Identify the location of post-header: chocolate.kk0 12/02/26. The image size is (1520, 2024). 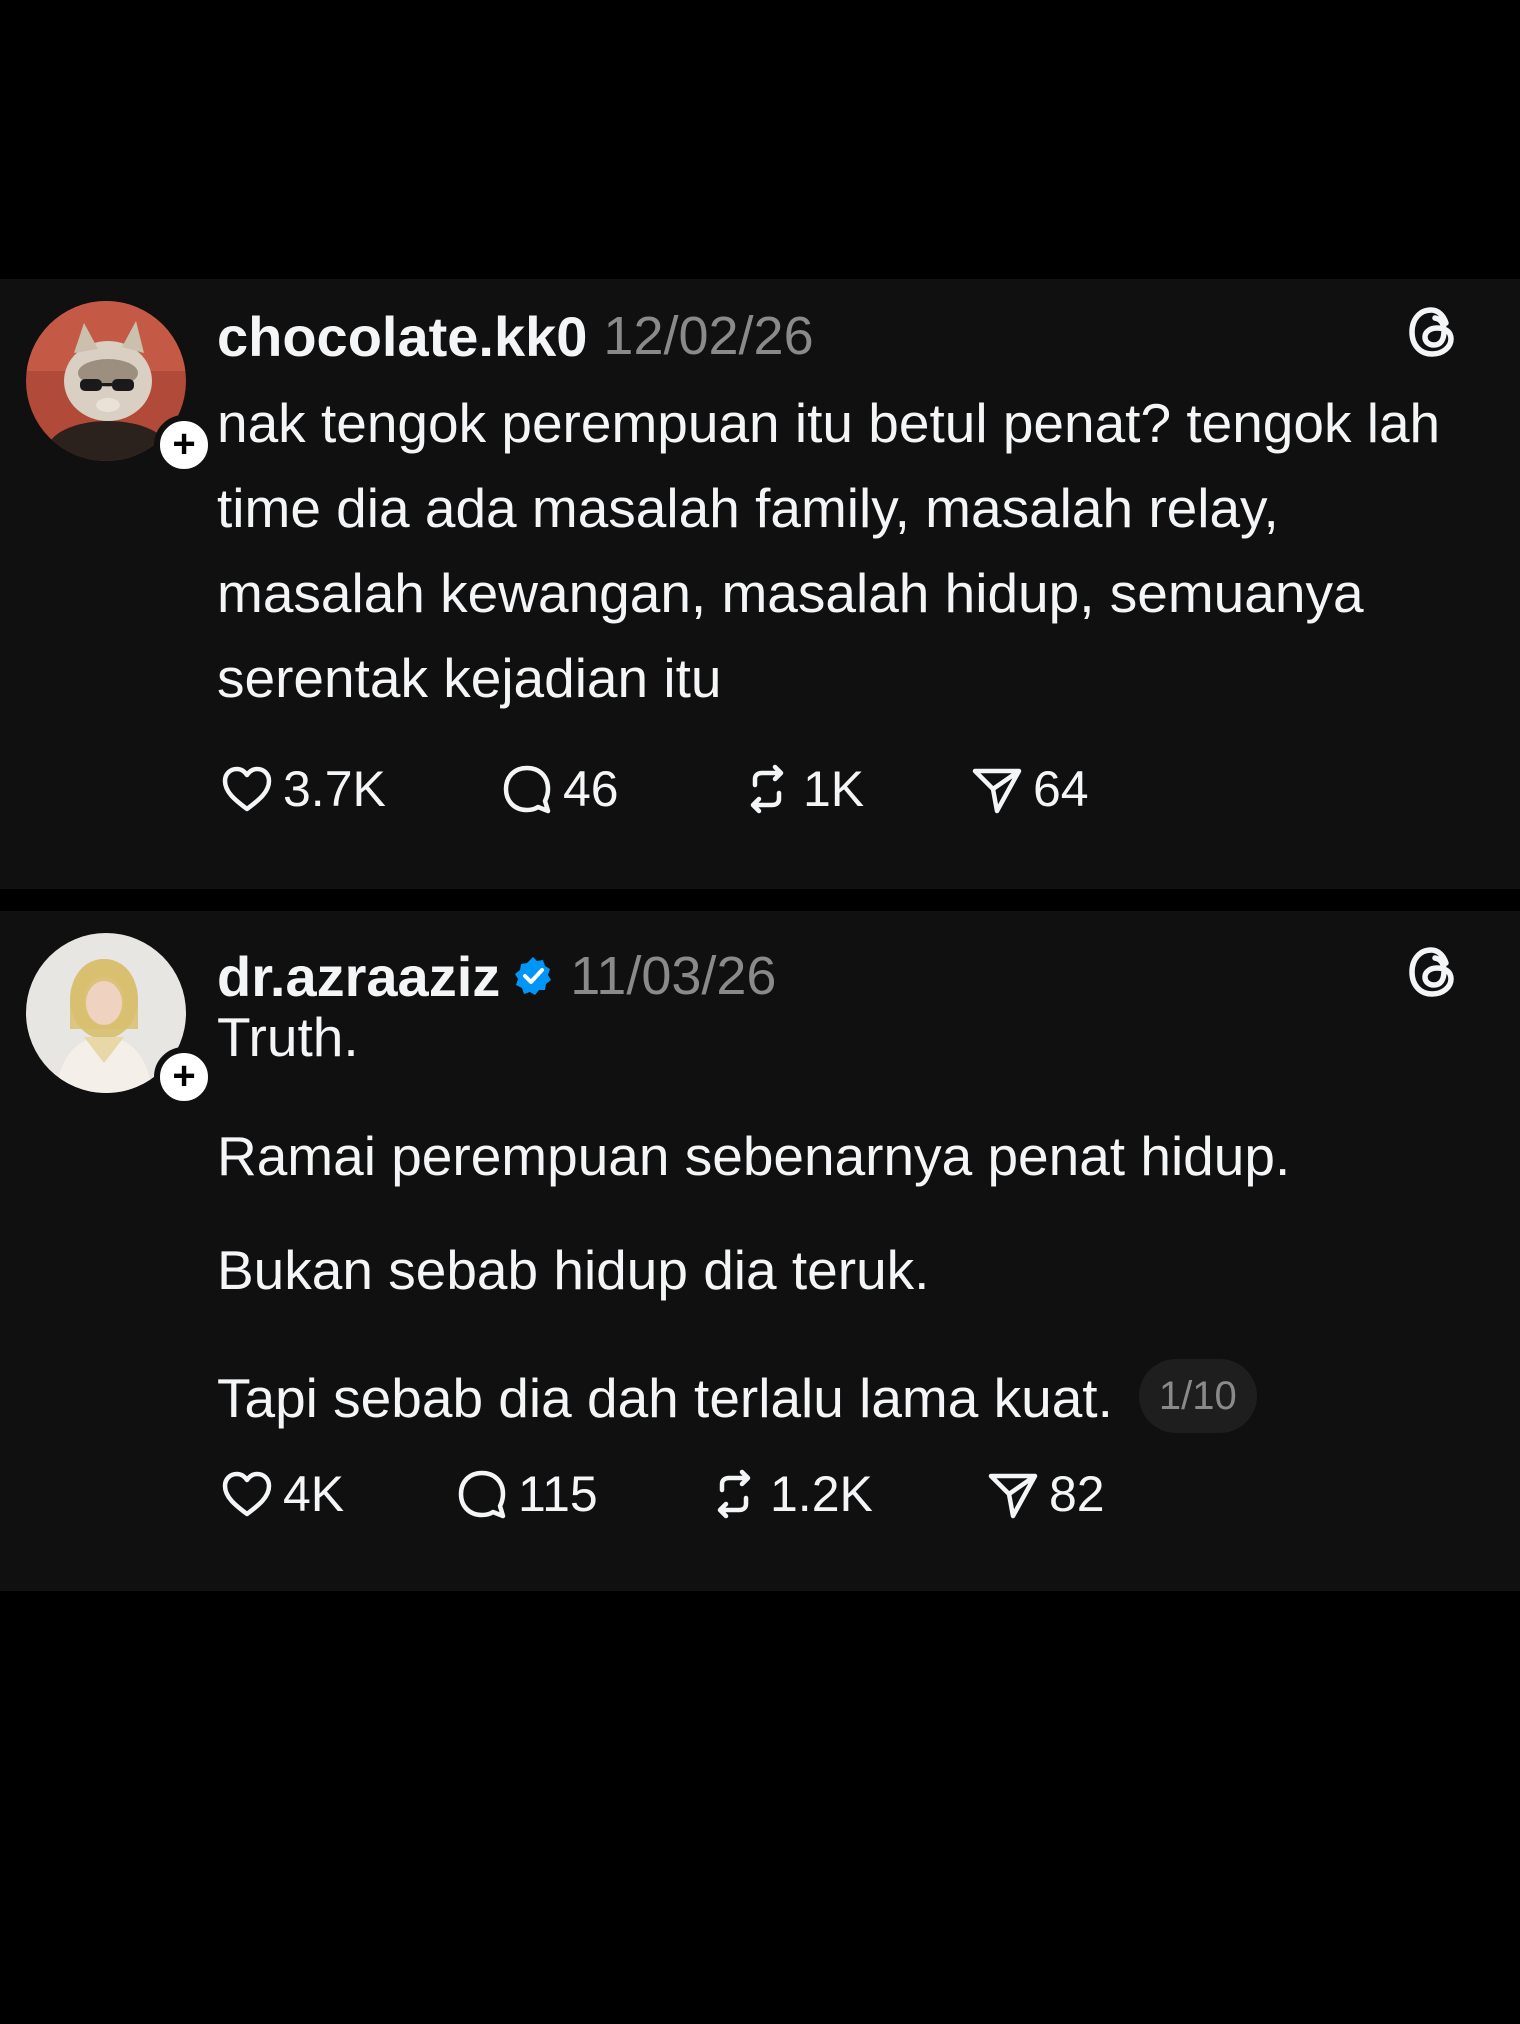
(515, 336).